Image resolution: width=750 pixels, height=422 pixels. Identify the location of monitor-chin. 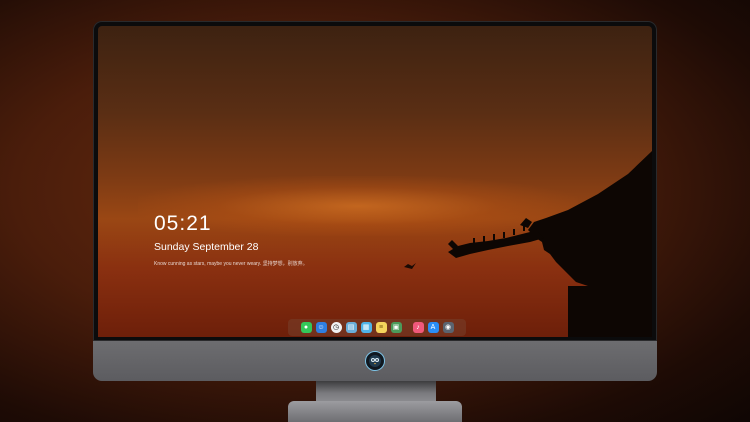
(375, 361).